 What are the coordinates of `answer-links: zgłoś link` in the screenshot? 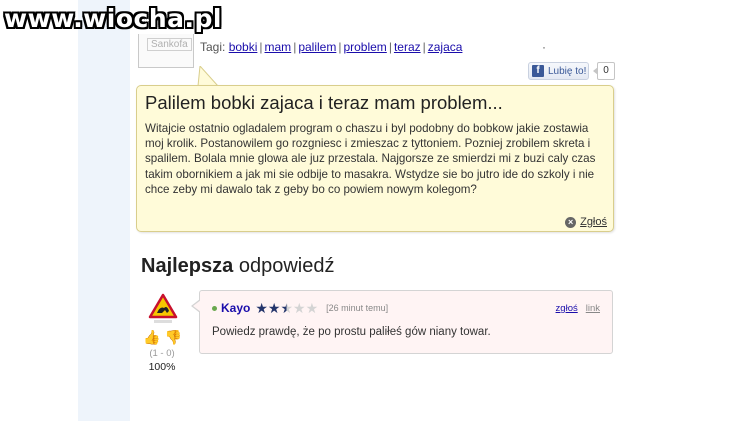 It's located at (578, 308).